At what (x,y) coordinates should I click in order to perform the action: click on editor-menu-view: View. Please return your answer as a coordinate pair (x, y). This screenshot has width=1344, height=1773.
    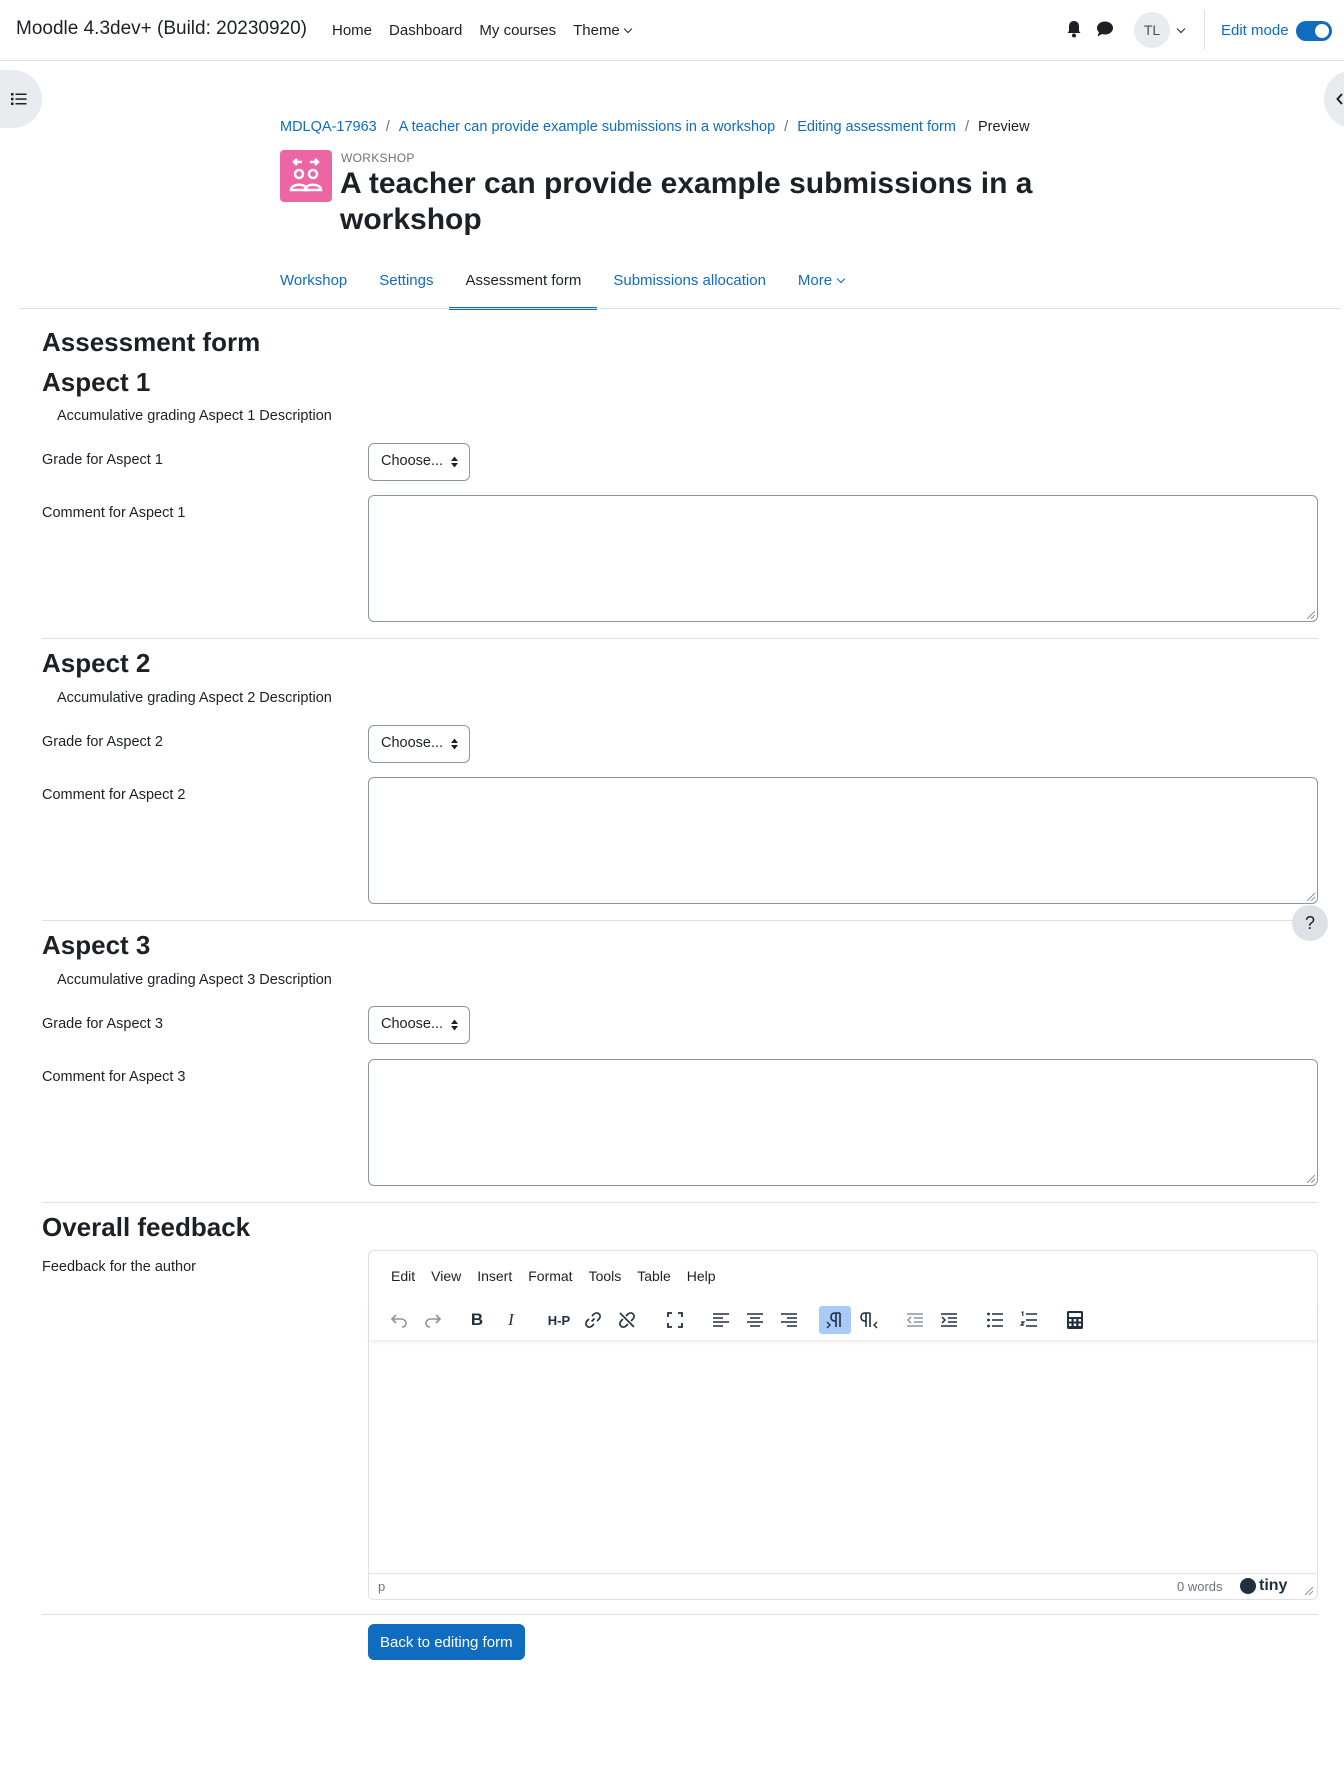
    Looking at the image, I should click on (446, 1276).